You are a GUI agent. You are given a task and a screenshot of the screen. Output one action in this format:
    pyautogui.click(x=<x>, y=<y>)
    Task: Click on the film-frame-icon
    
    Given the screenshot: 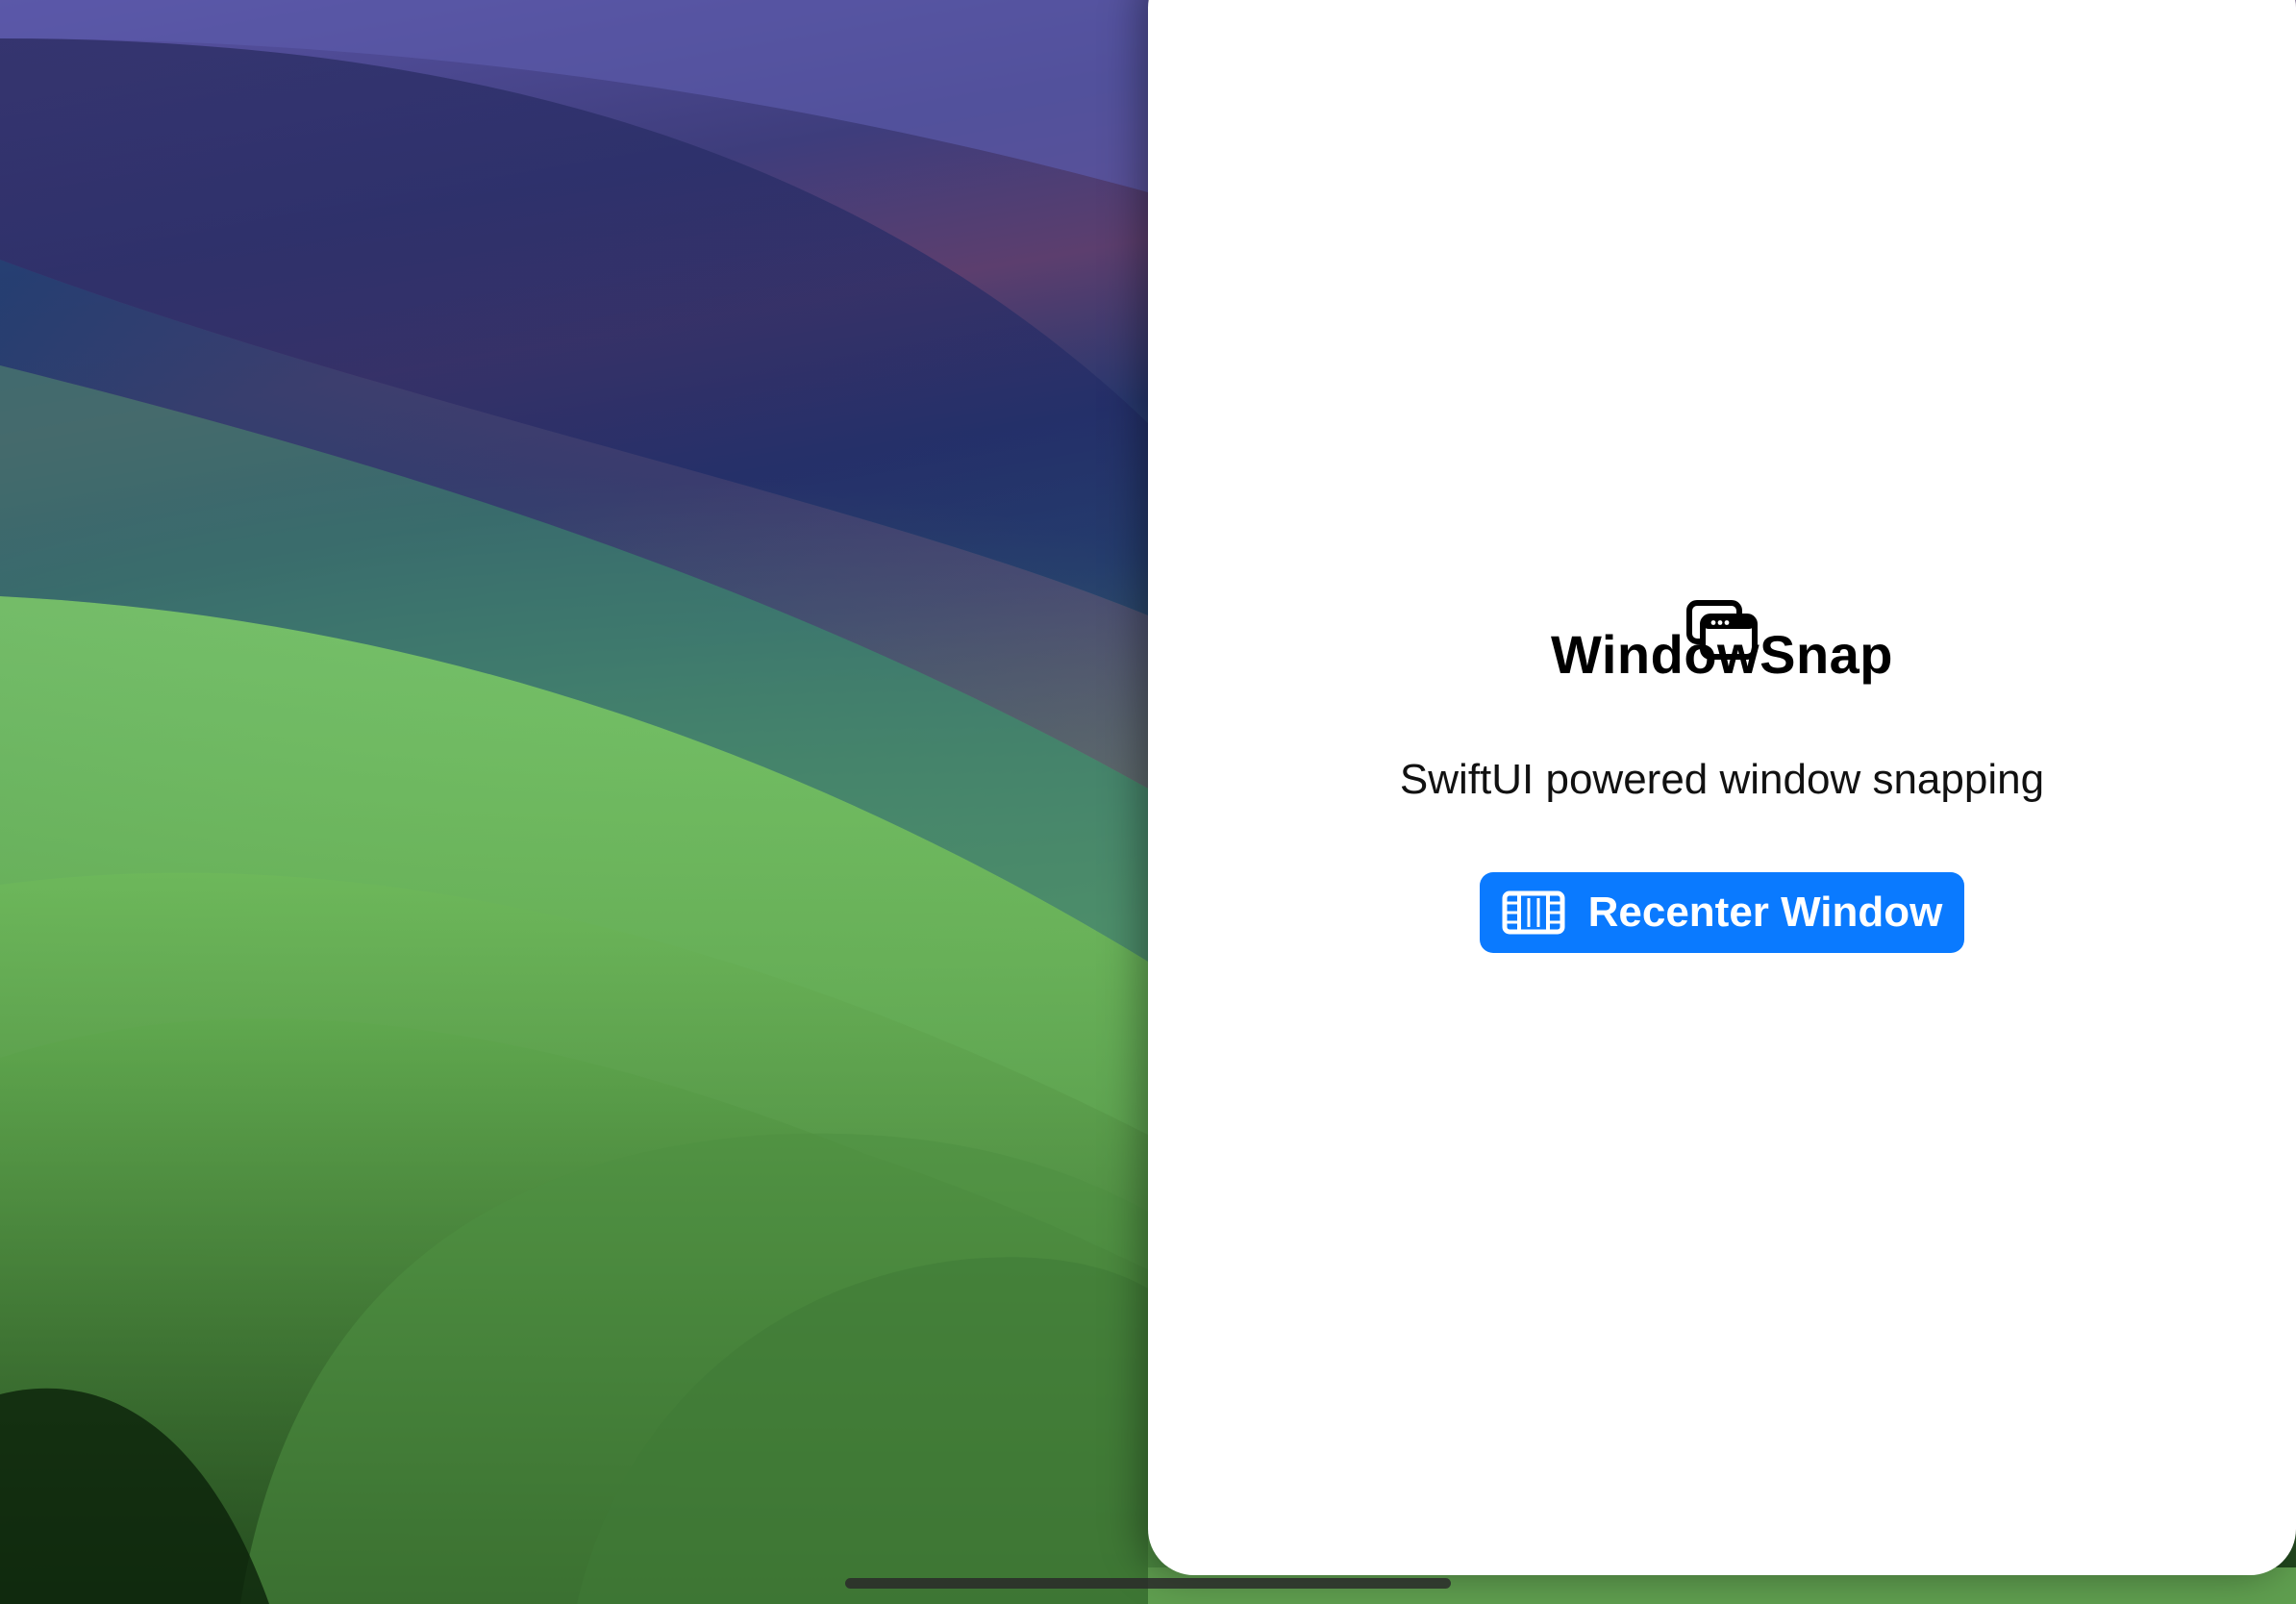 What is the action you would take?
    pyautogui.click(x=1533, y=912)
    